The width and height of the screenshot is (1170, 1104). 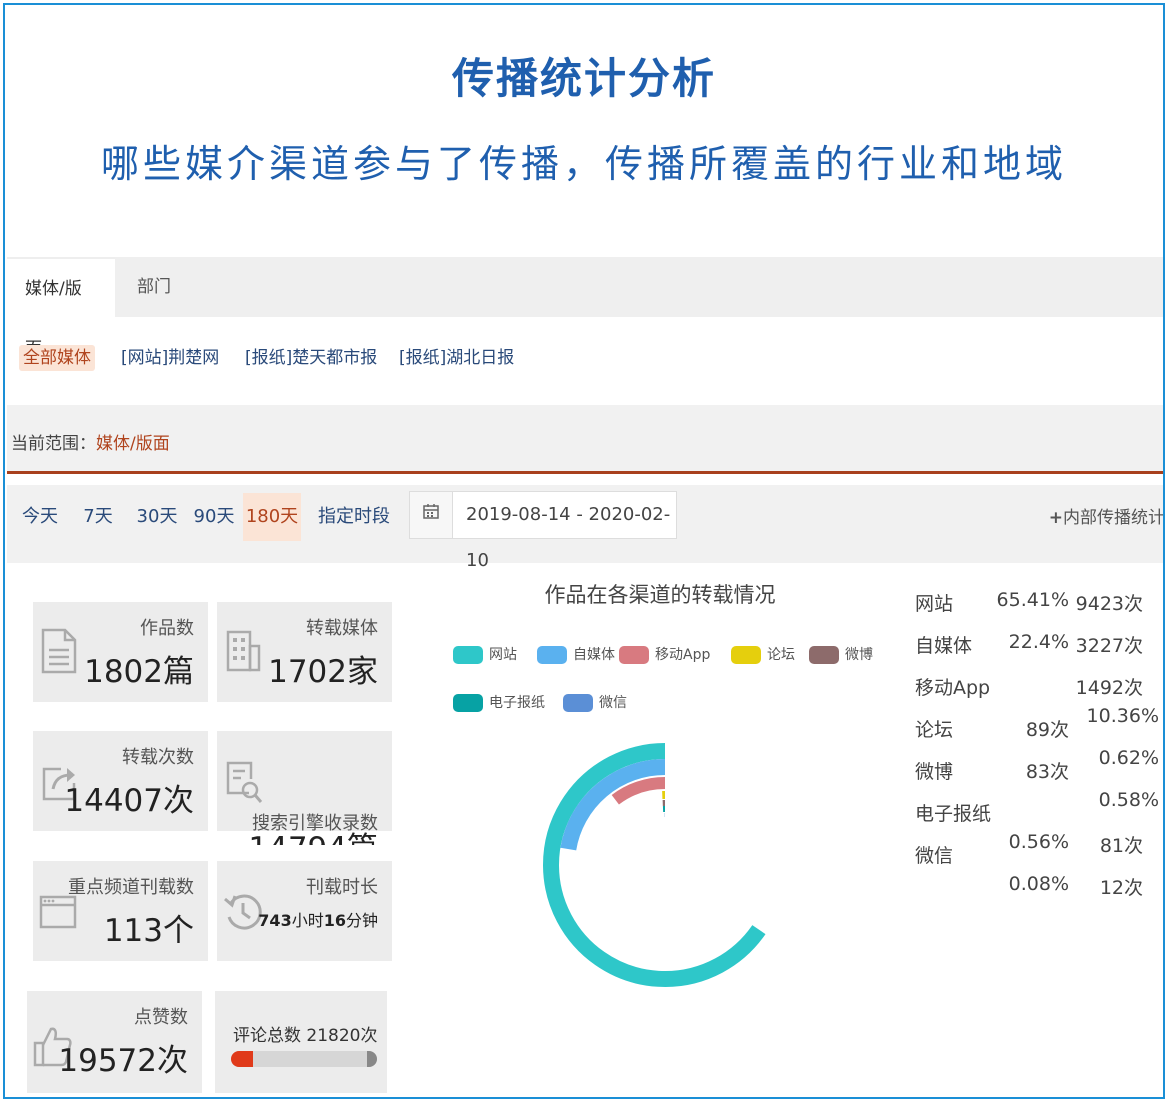 I want to click on stats-value-right: 3227次, so click(x=1109, y=646).